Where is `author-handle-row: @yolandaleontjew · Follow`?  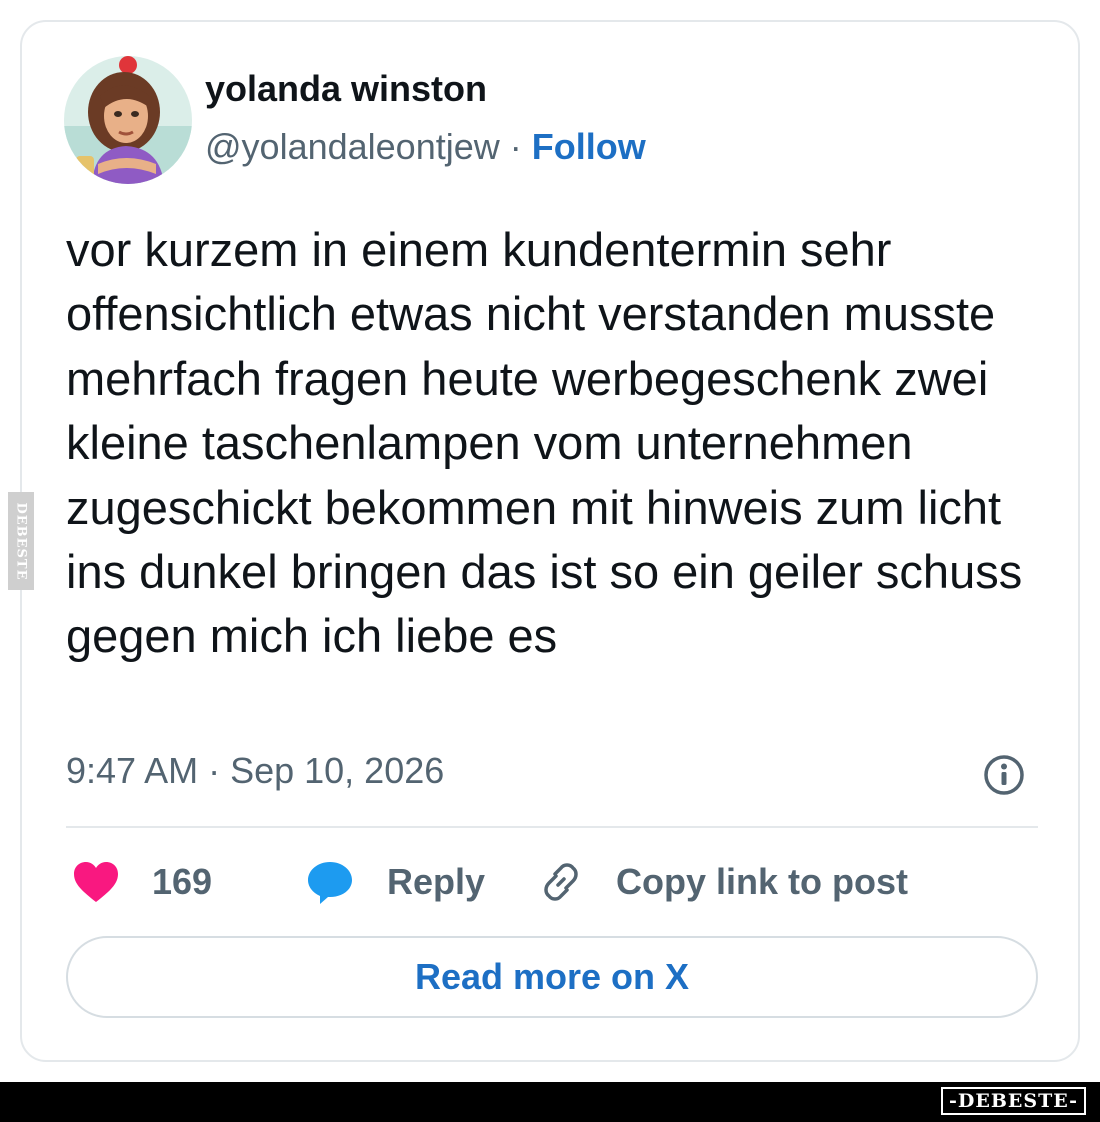
author-handle-row: @yolandaleontjew · Follow is located at coordinates (425, 147).